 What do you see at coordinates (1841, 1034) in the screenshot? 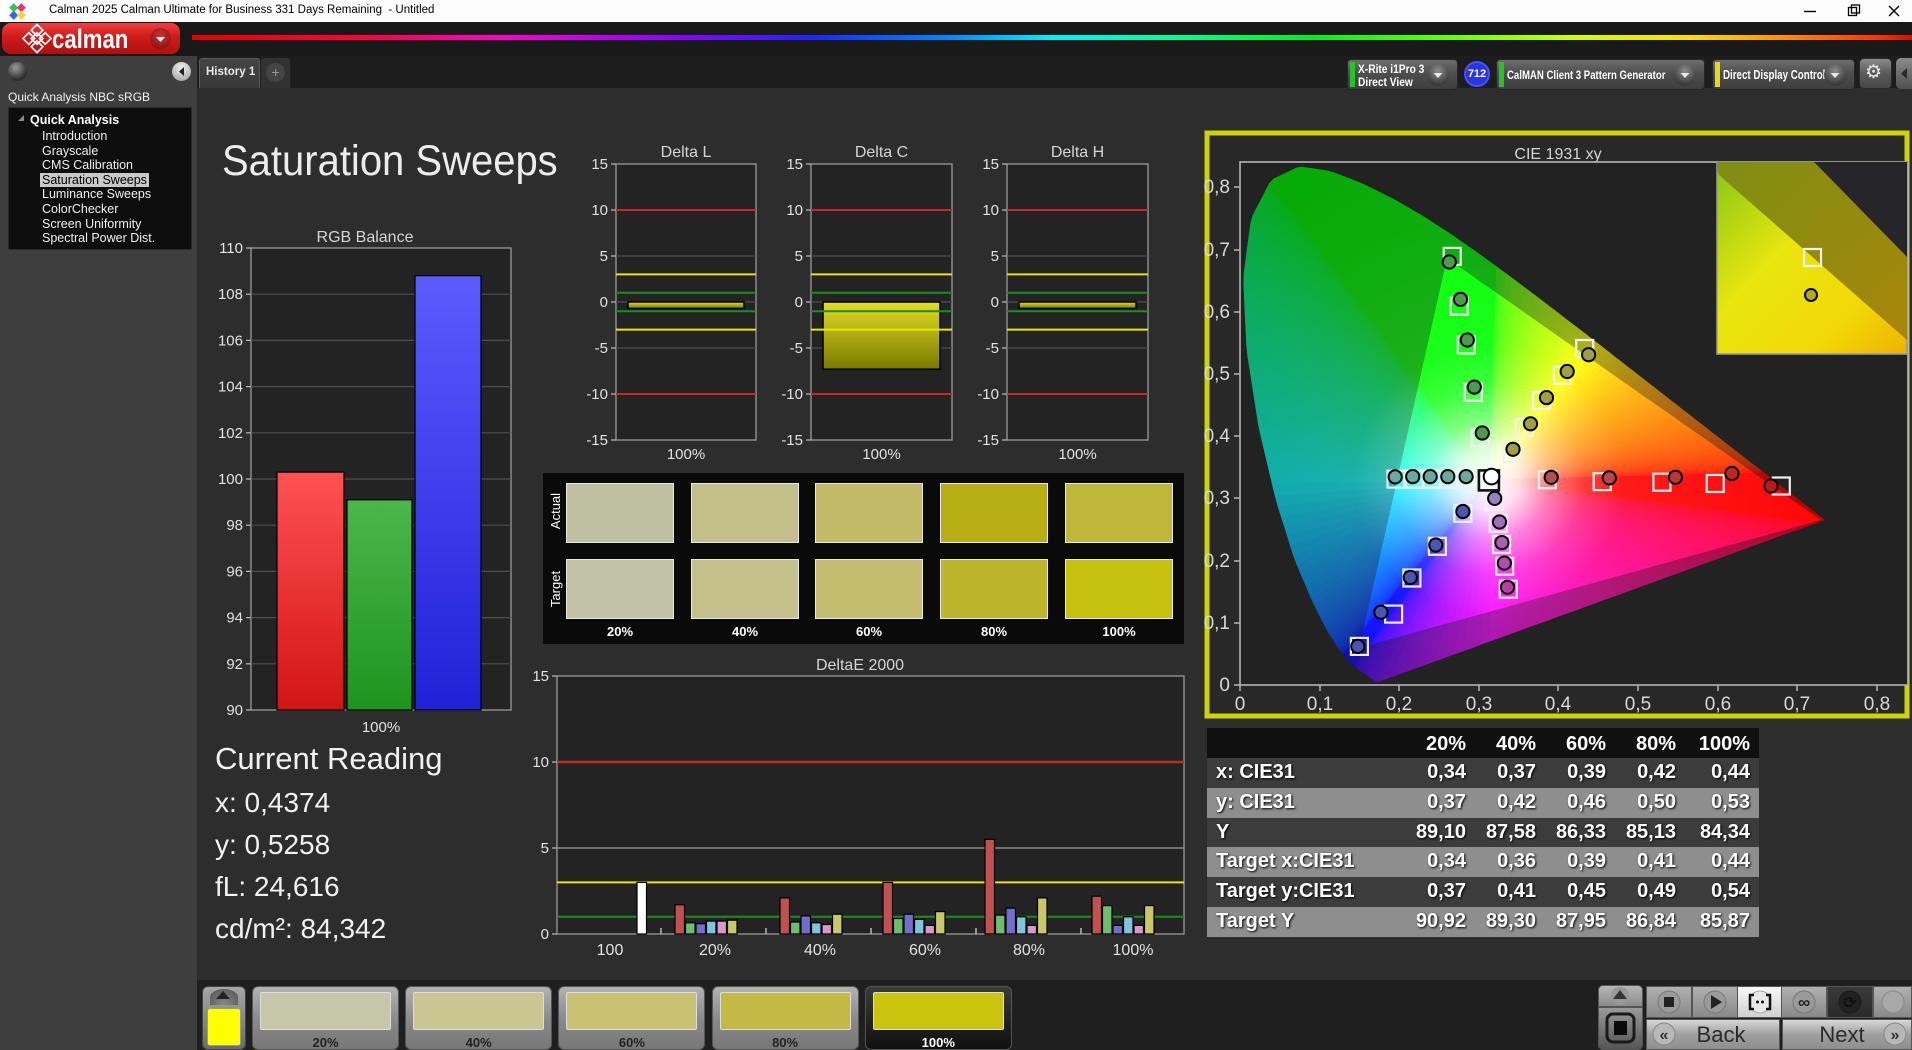
I see `svg-text: Next` at bounding box center [1841, 1034].